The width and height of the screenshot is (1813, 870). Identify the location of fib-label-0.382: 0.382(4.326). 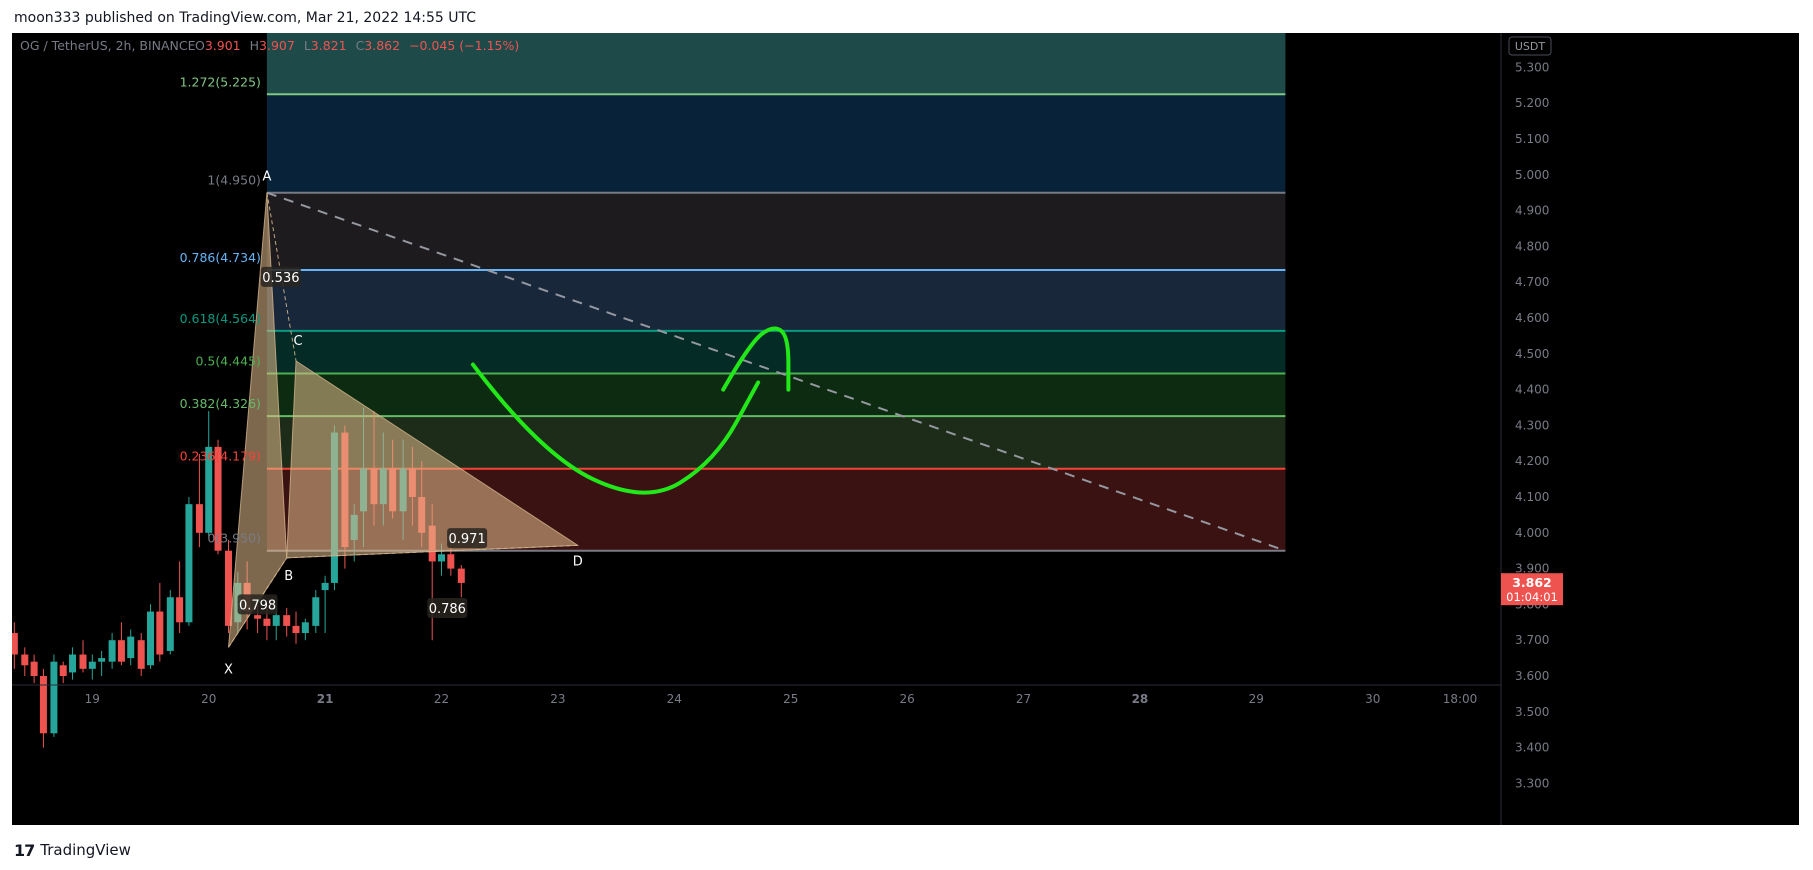
(220, 403).